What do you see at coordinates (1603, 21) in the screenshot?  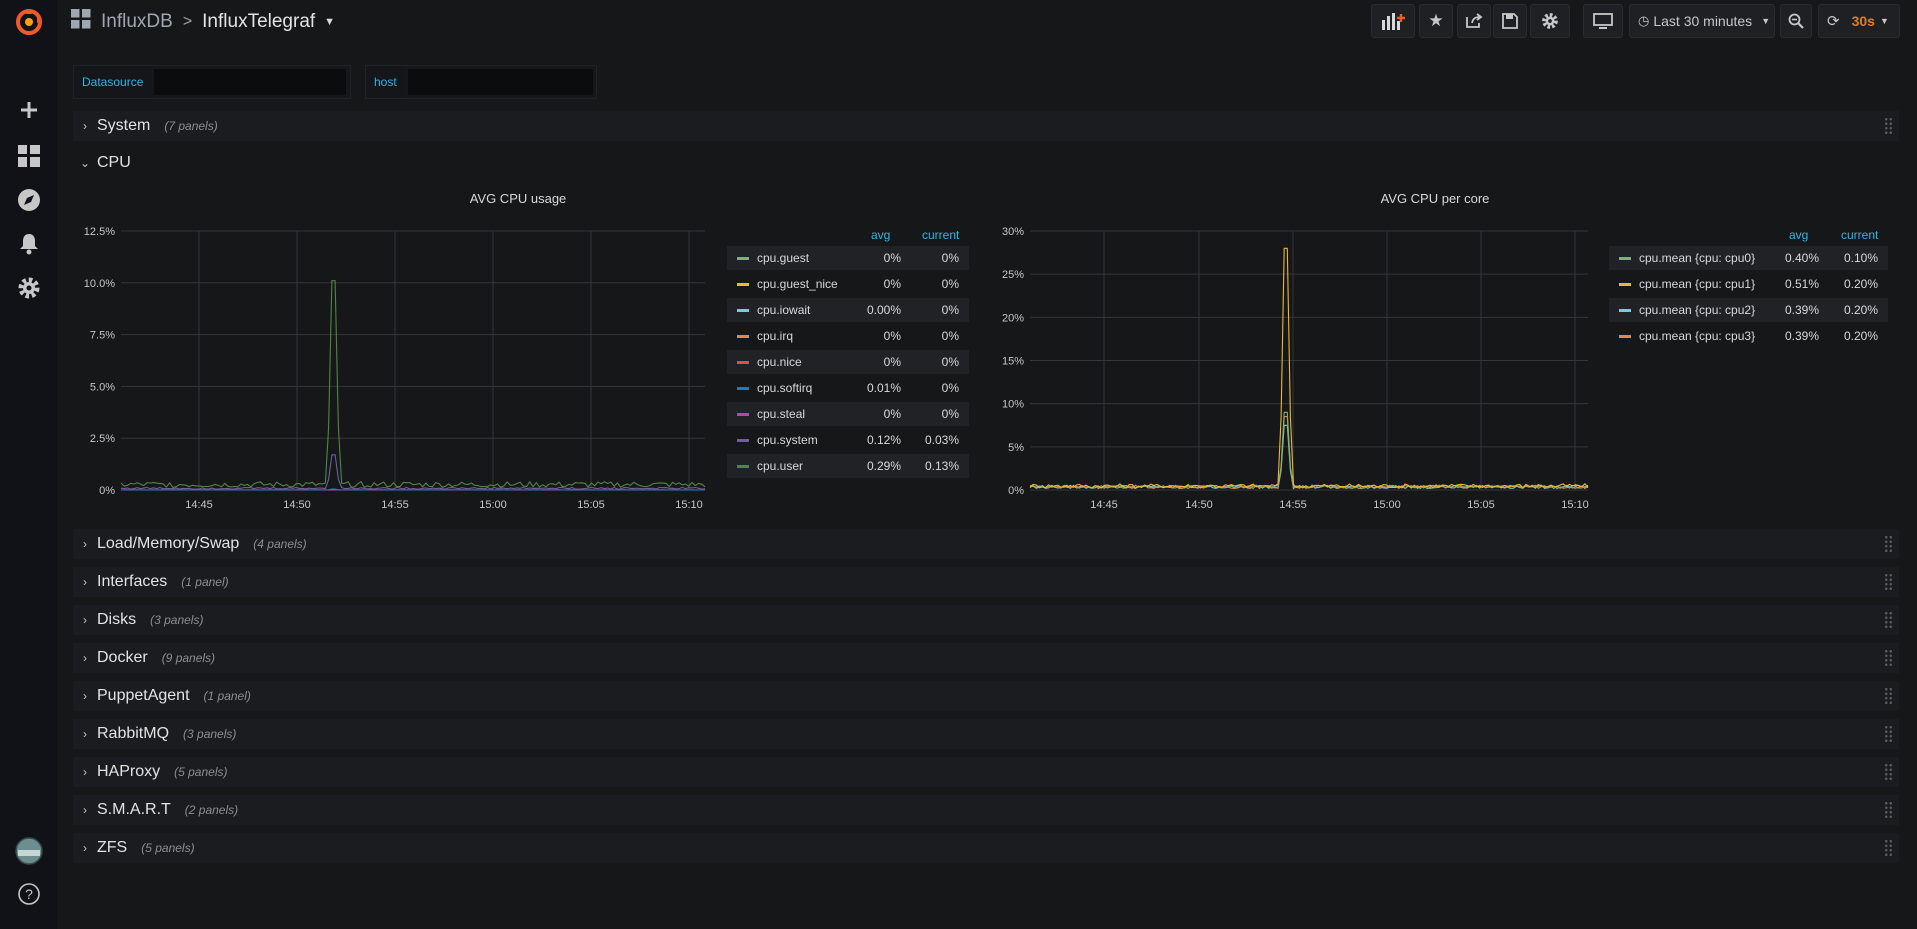 I see `cycle-view-mode-button` at bounding box center [1603, 21].